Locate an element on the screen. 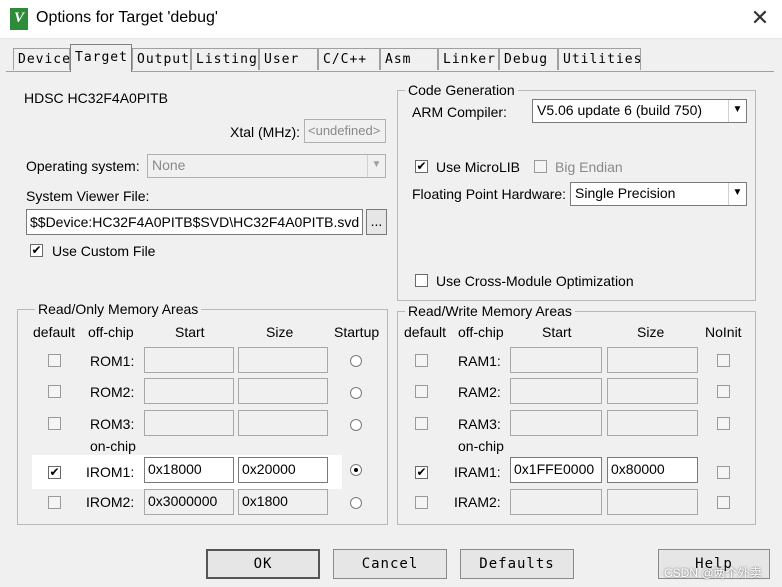 The width and height of the screenshot is (782, 587). iram1-noinit-checkbox is located at coordinates (723, 472).